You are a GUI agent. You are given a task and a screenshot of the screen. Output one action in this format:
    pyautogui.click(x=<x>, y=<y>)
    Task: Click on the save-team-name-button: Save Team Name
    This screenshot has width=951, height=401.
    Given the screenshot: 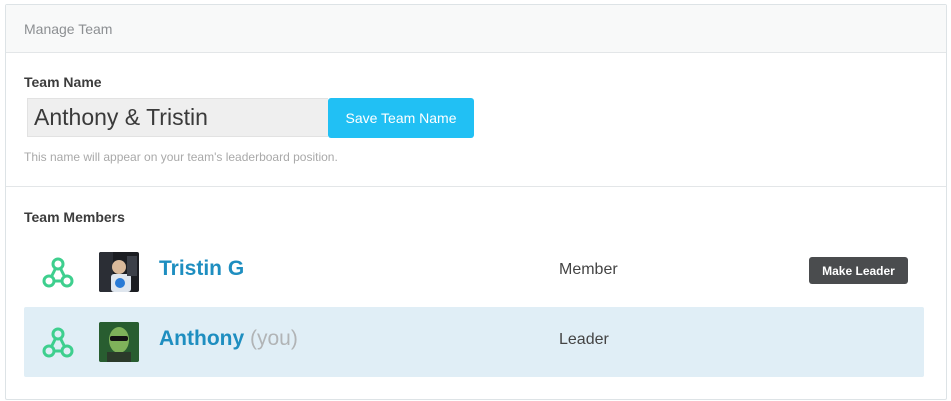 What is the action you would take?
    pyautogui.click(x=401, y=118)
    